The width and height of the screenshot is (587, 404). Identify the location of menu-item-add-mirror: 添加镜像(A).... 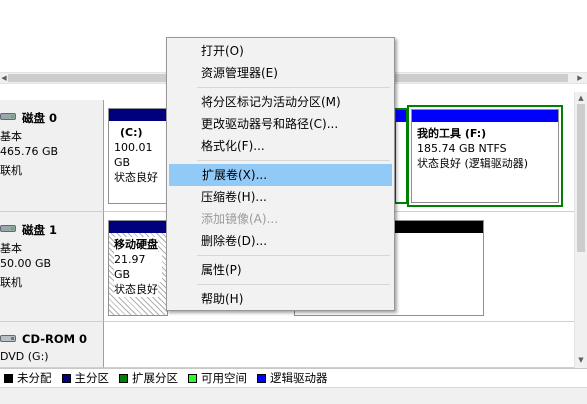
(240, 219).